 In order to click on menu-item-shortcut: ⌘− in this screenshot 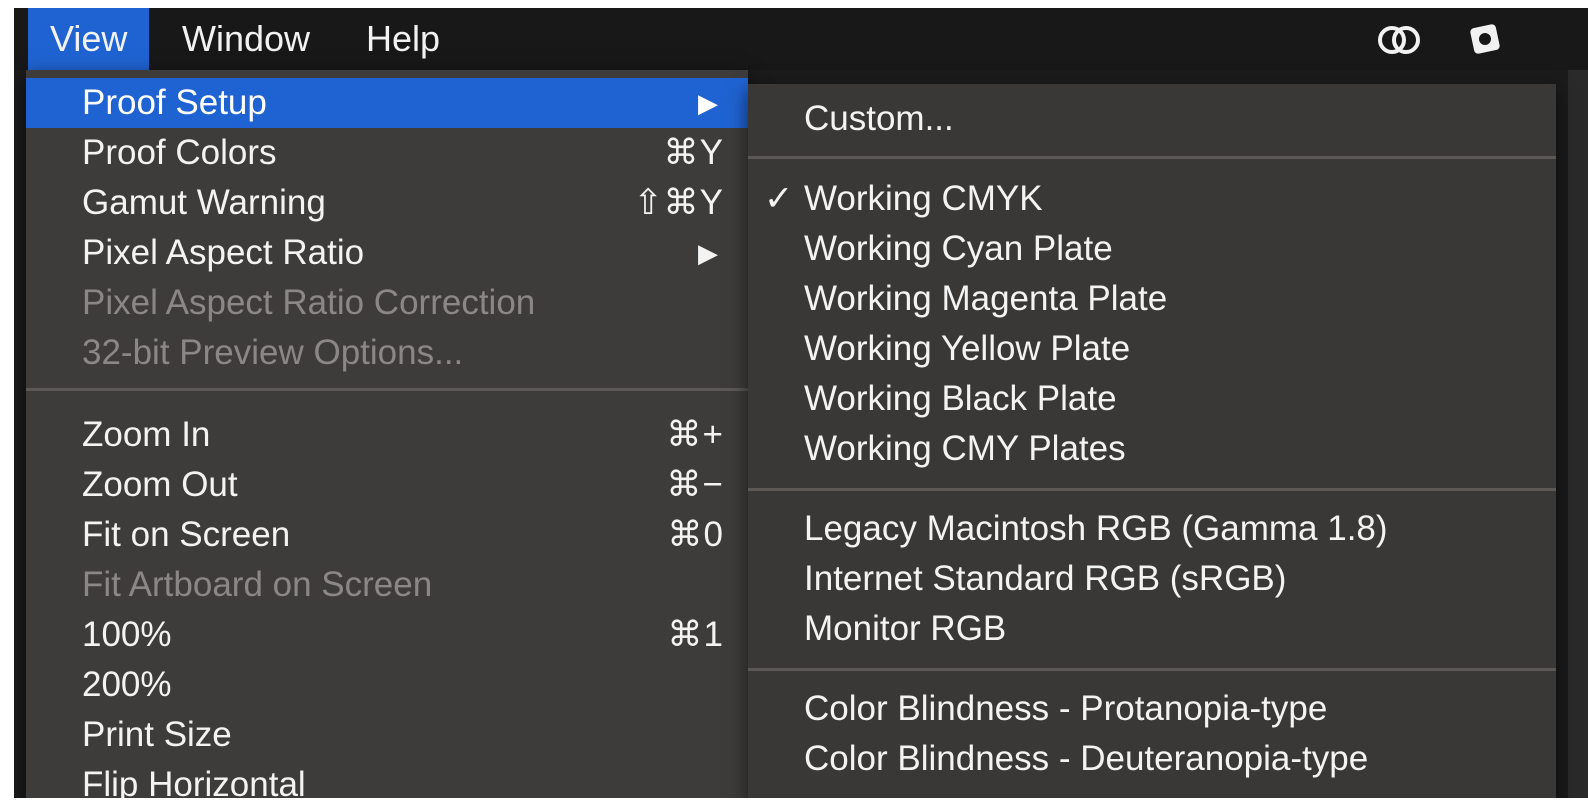, I will do `click(695, 484)`.